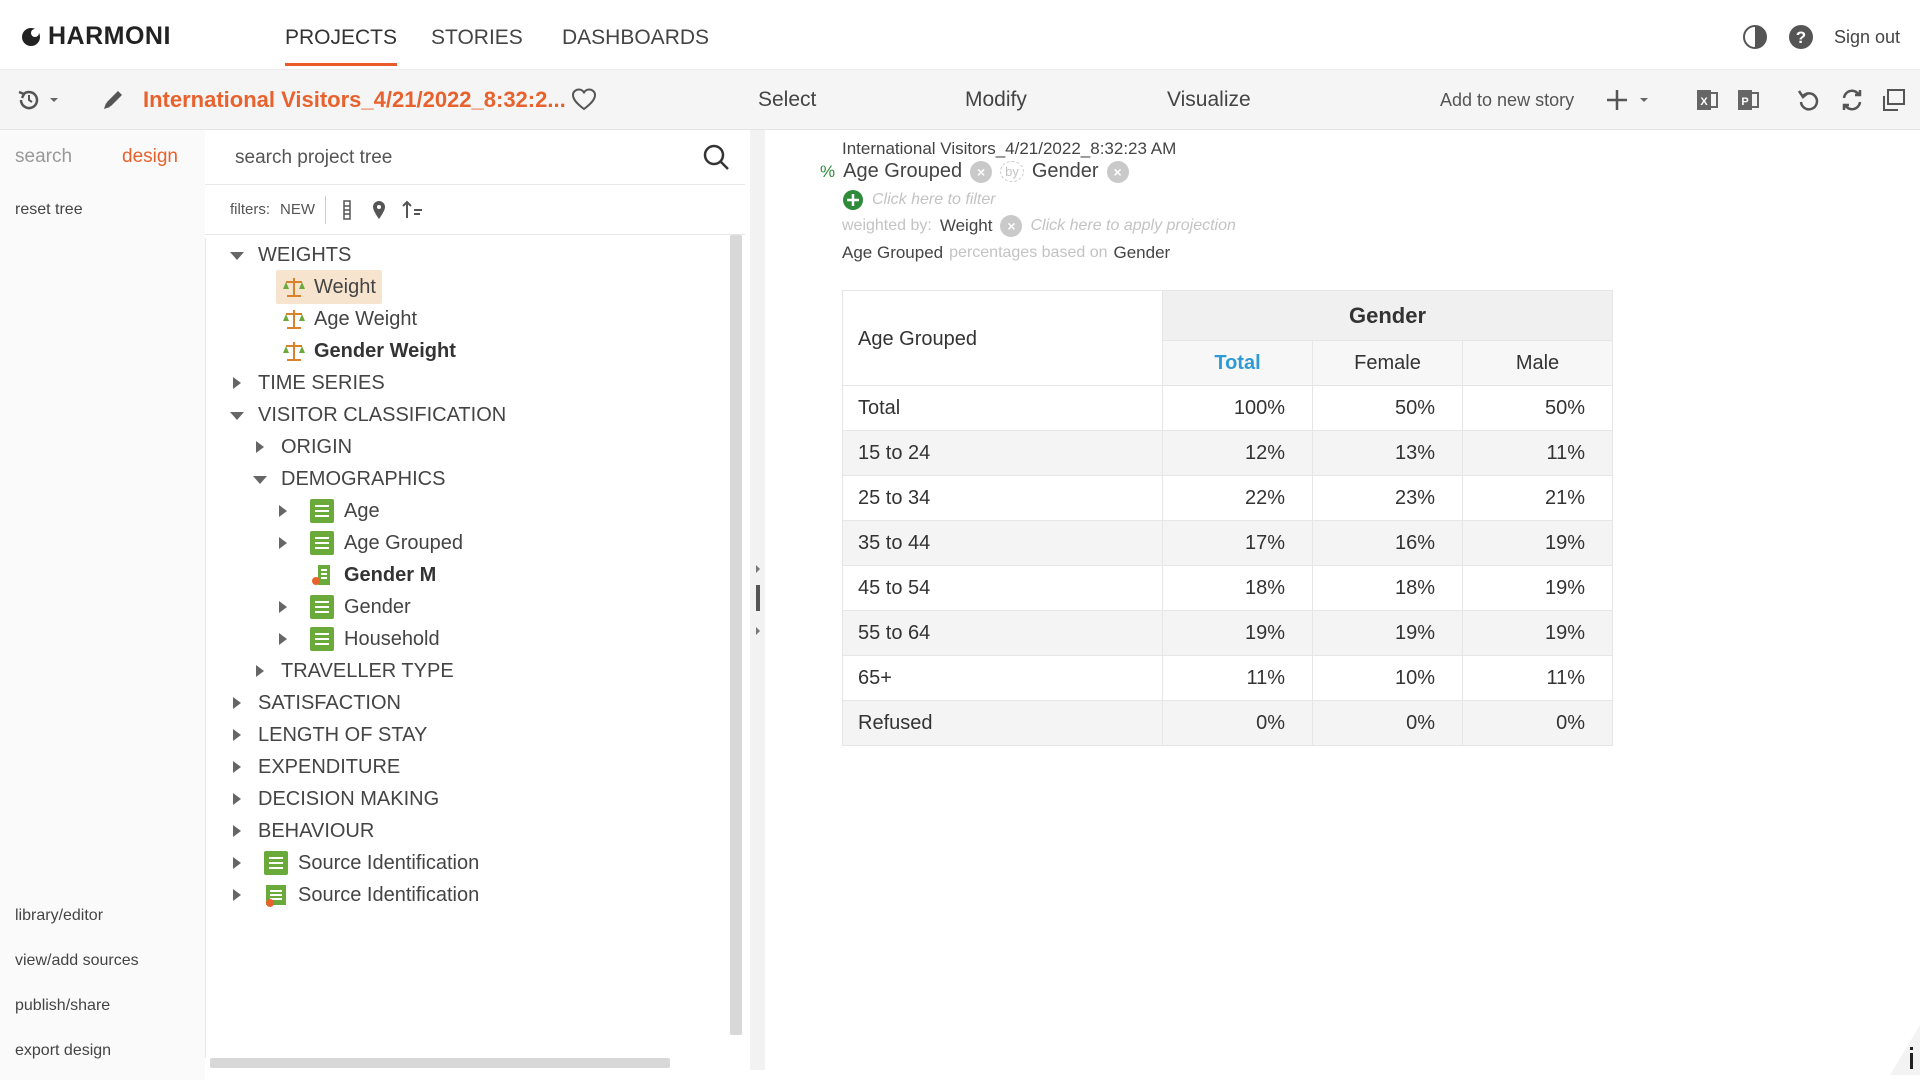  What do you see at coordinates (62, 1006) in the screenshot?
I see `publish-share-link: publish/share` at bounding box center [62, 1006].